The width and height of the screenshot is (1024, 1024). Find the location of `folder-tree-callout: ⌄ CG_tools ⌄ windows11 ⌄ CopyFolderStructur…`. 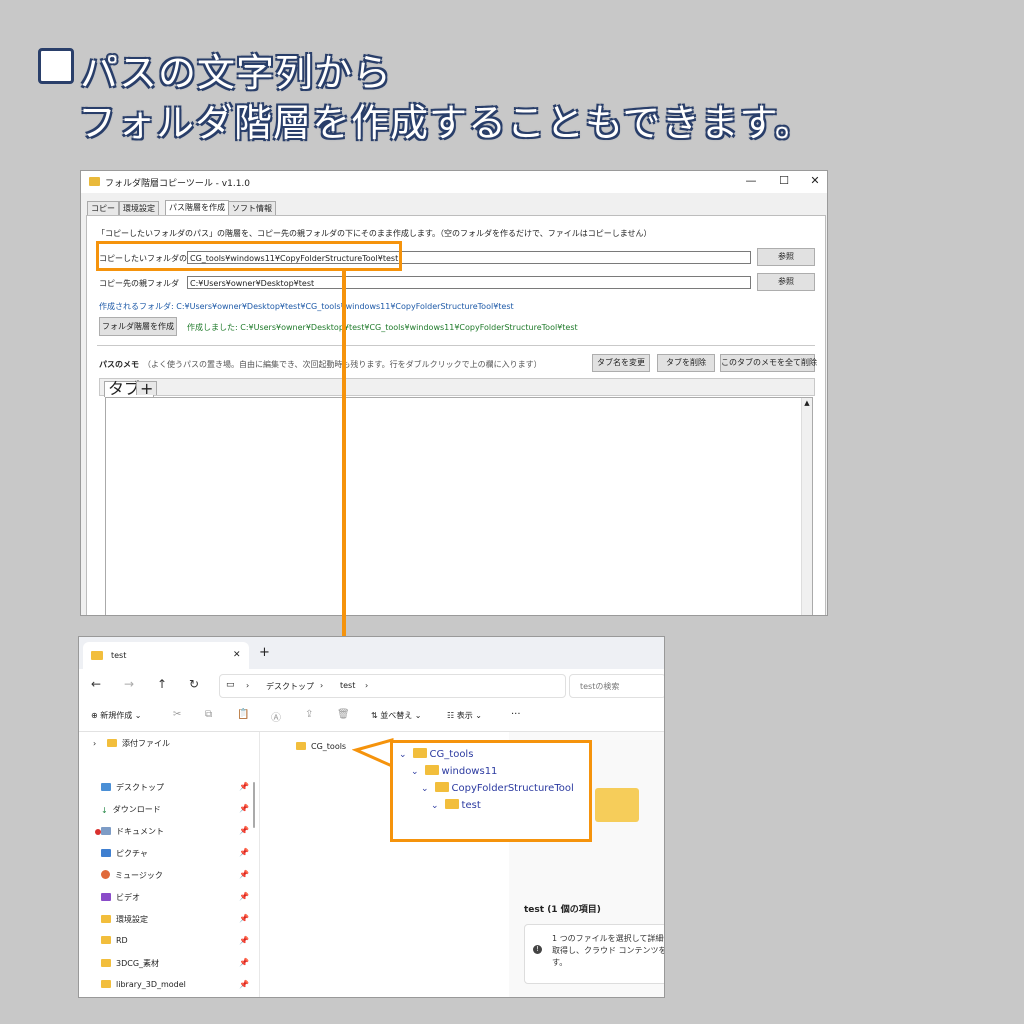

folder-tree-callout: ⌄ CG_tools ⌄ windows11 ⌄ CopyFolderStructur… is located at coordinates (491, 791).